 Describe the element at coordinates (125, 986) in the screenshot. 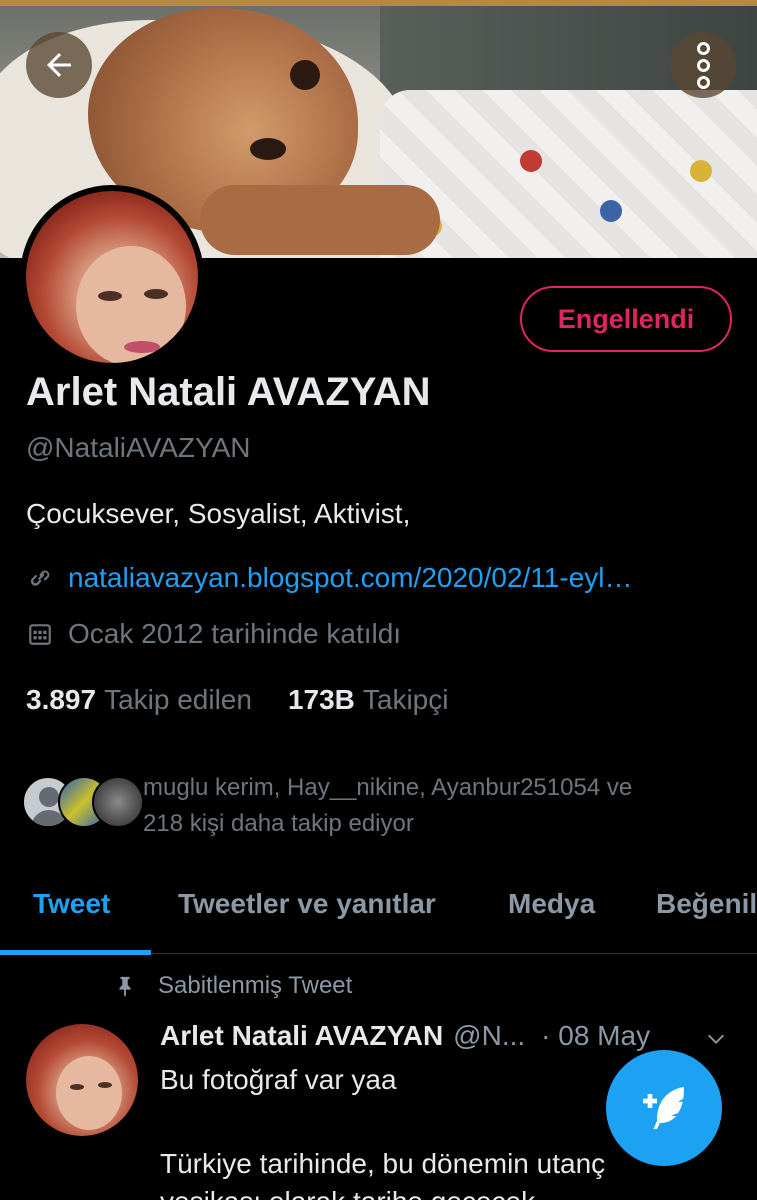

I see `pin-icon` at that location.